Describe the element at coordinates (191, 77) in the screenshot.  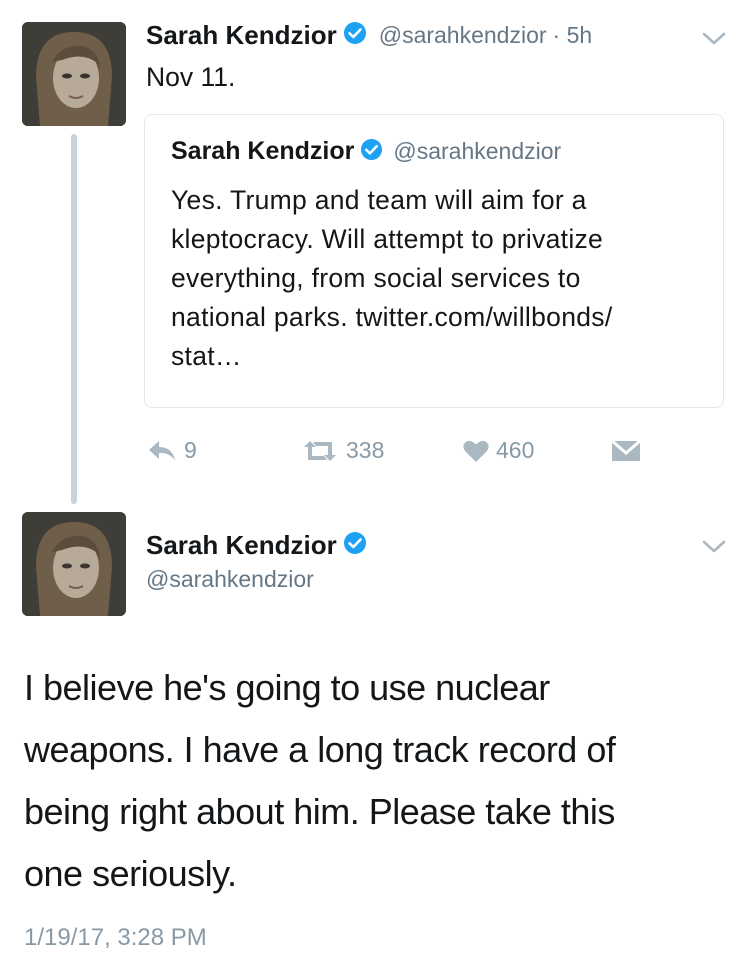
I see `tweet-text: Nov 11.` at that location.